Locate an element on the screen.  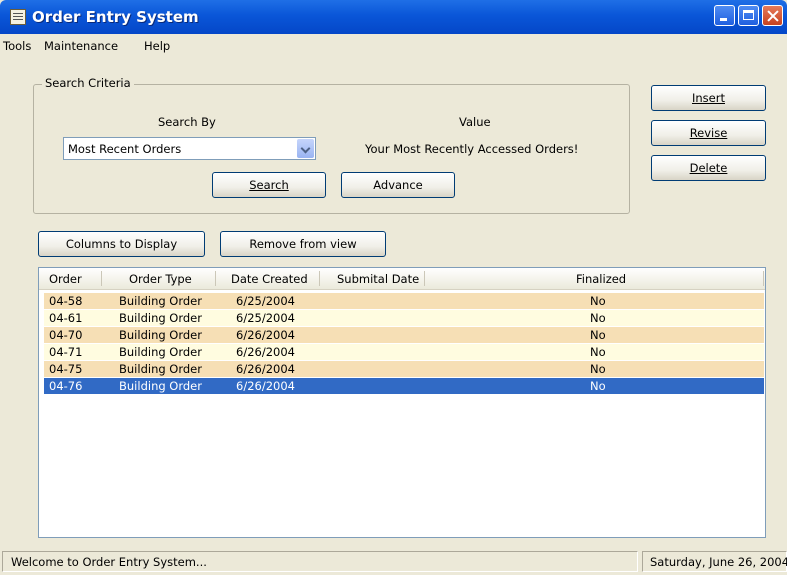
insert-button-label: Insert is located at coordinates (708, 98).